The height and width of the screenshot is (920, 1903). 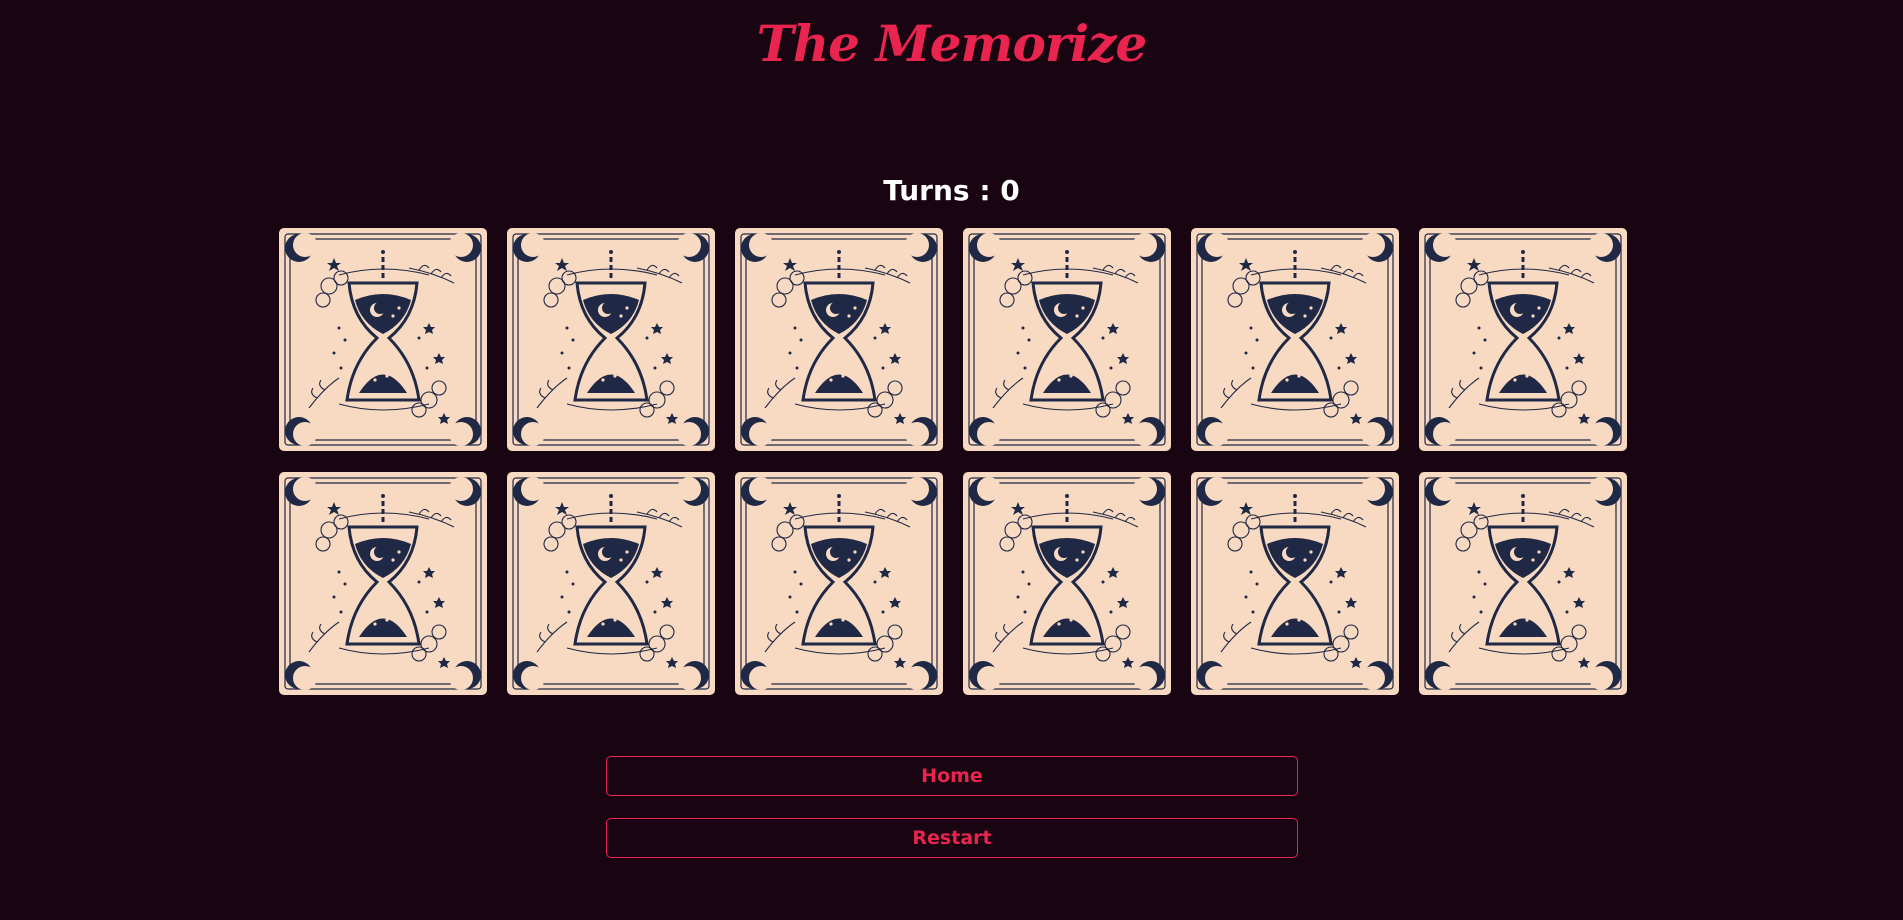 I want to click on restart-button: Restart, so click(x=952, y=838).